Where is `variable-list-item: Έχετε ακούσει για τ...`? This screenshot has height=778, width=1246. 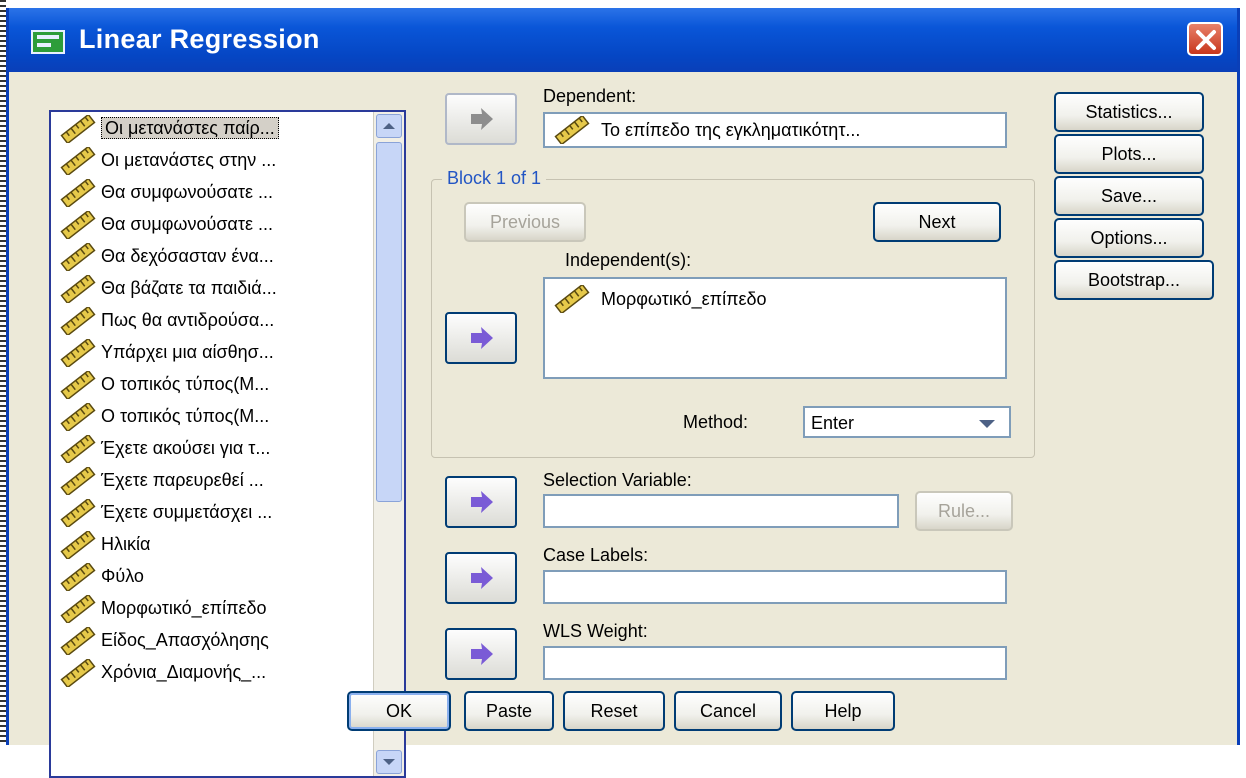 variable-list-item: Έχετε ακούσει για τ... is located at coordinates (210, 448).